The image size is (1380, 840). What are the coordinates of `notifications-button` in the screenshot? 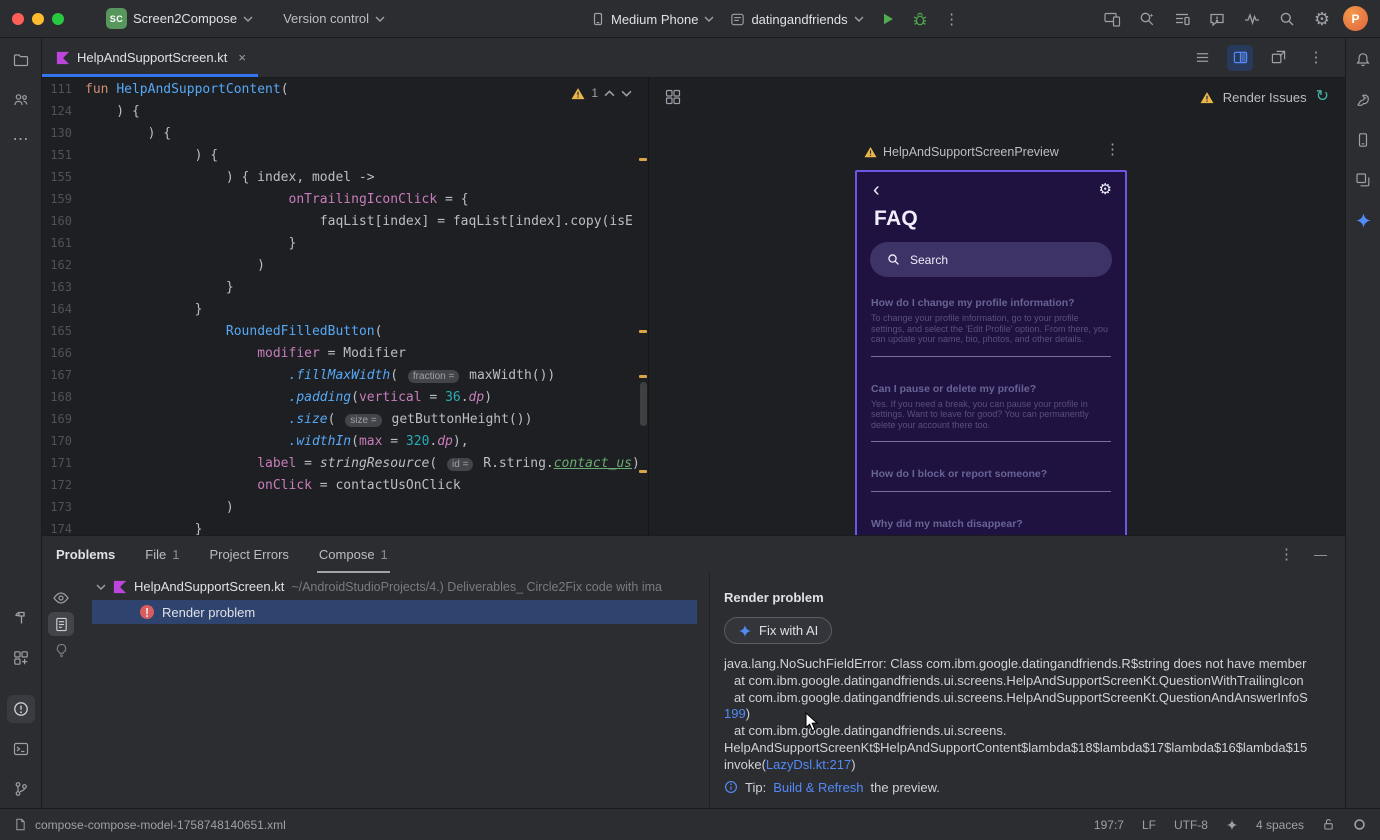 It's located at (1363, 60).